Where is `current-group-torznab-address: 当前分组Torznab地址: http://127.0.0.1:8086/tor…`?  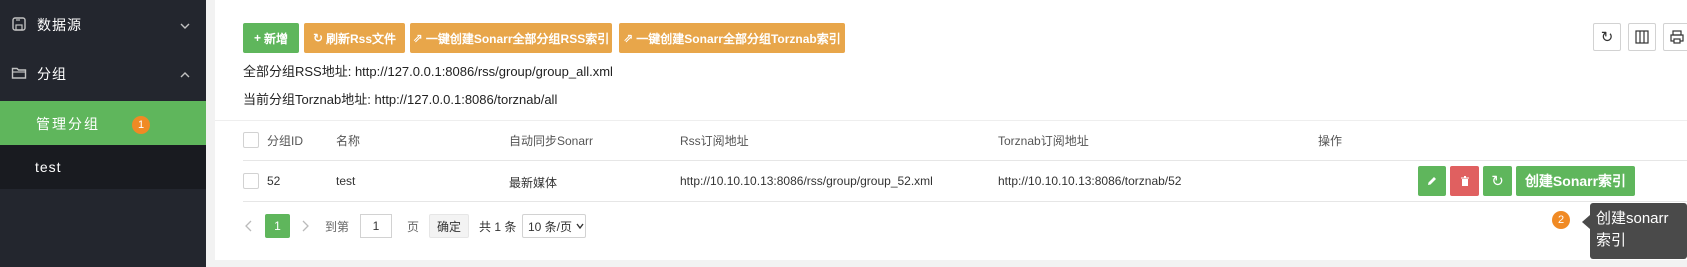 current-group-torznab-address: 当前分组Torznab地址: http://127.0.0.1:8086/tor… is located at coordinates (400, 99).